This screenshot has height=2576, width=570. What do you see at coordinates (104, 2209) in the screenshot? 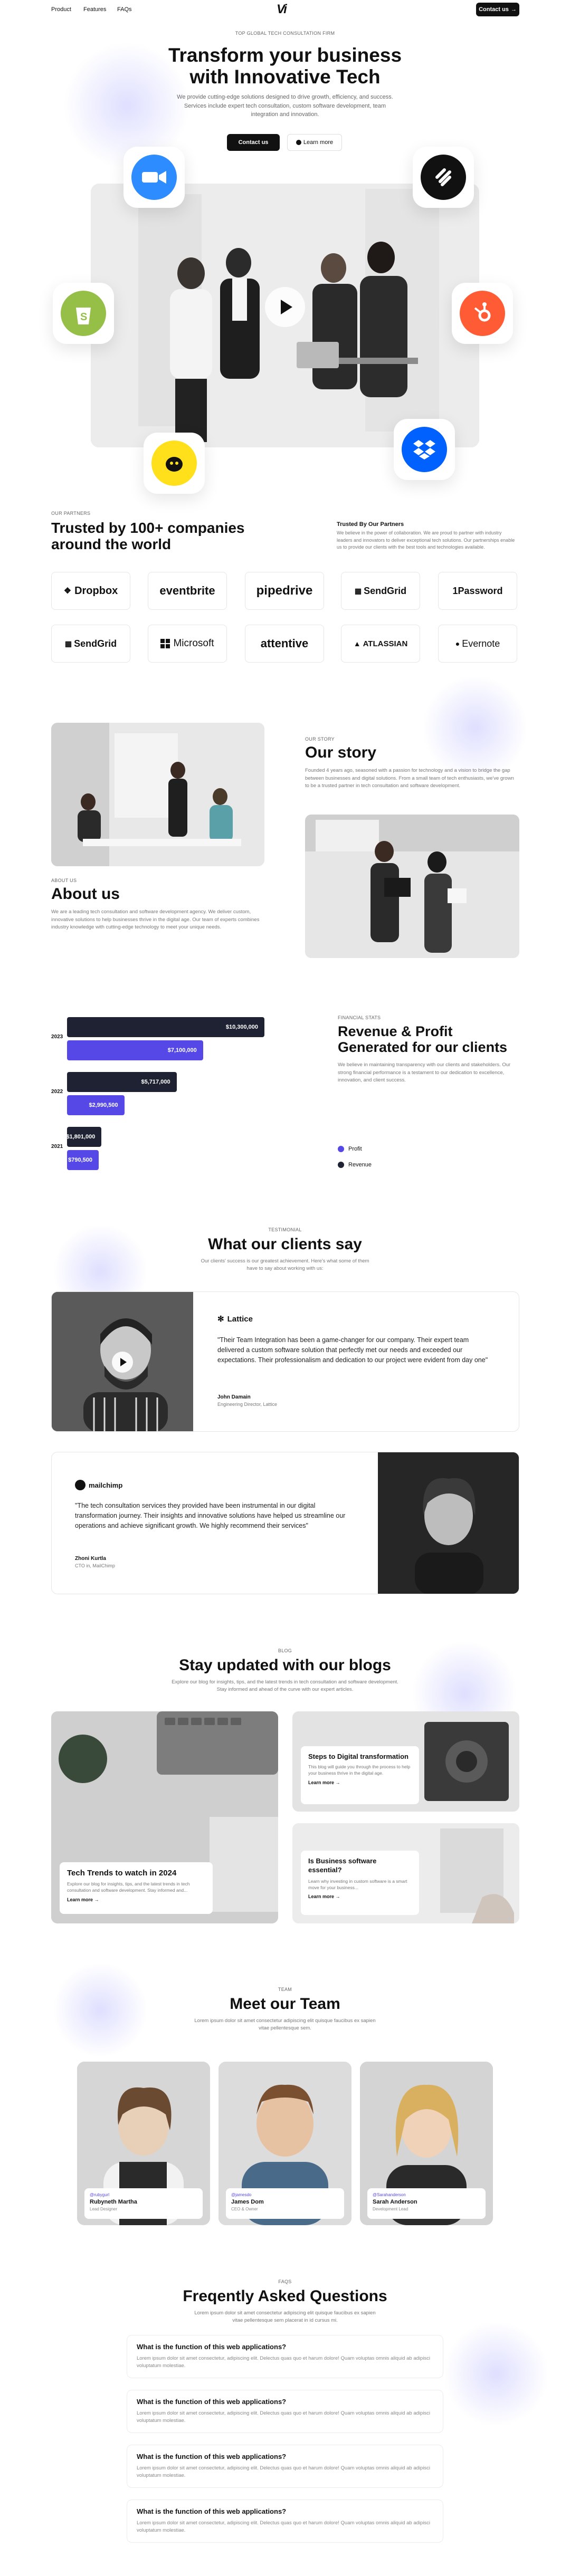
I see `team-member-role: Lead Designer` at bounding box center [104, 2209].